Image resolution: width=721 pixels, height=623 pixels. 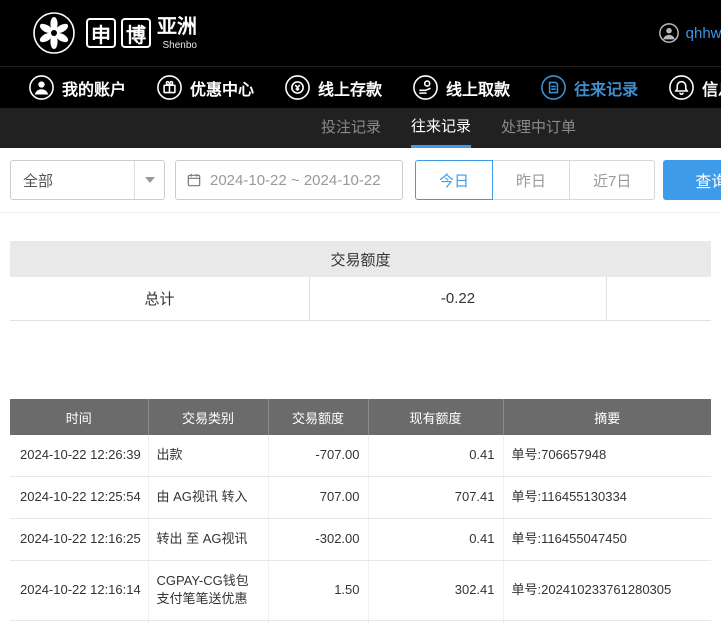 I want to click on nav-item-my-account: 我的账户, so click(x=77, y=87).